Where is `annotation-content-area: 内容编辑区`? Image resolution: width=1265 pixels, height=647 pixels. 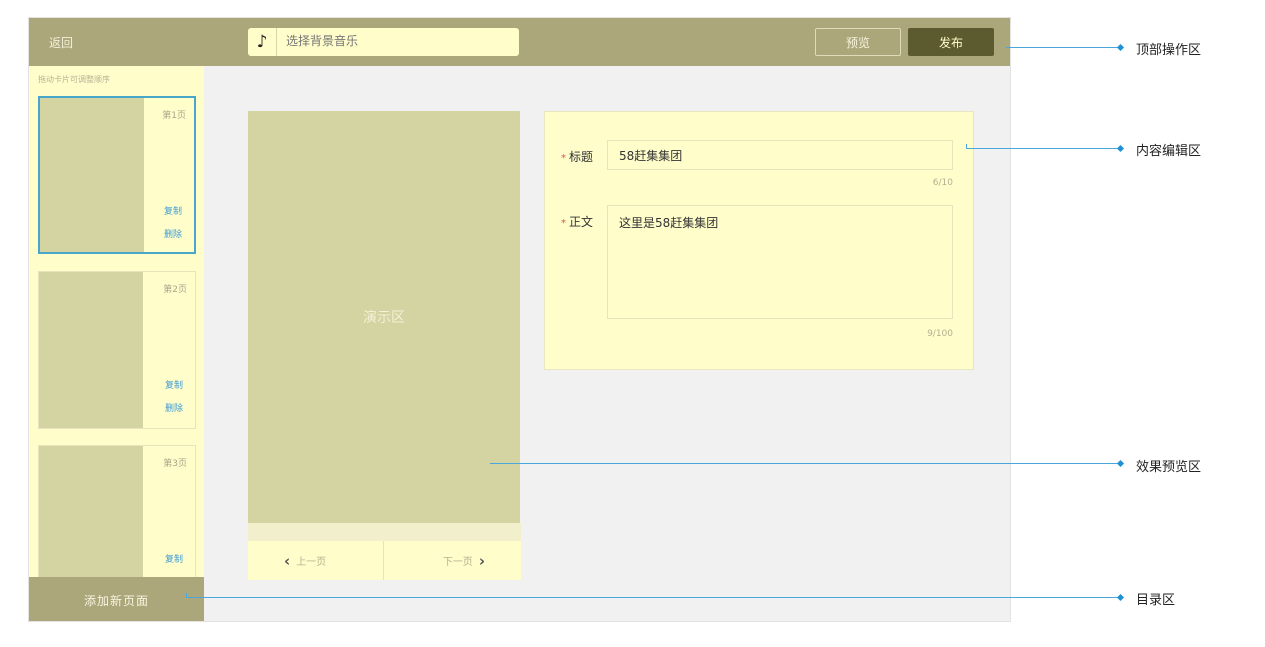 annotation-content-area: 内容编辑区 is located at coordinates (1169, 151).